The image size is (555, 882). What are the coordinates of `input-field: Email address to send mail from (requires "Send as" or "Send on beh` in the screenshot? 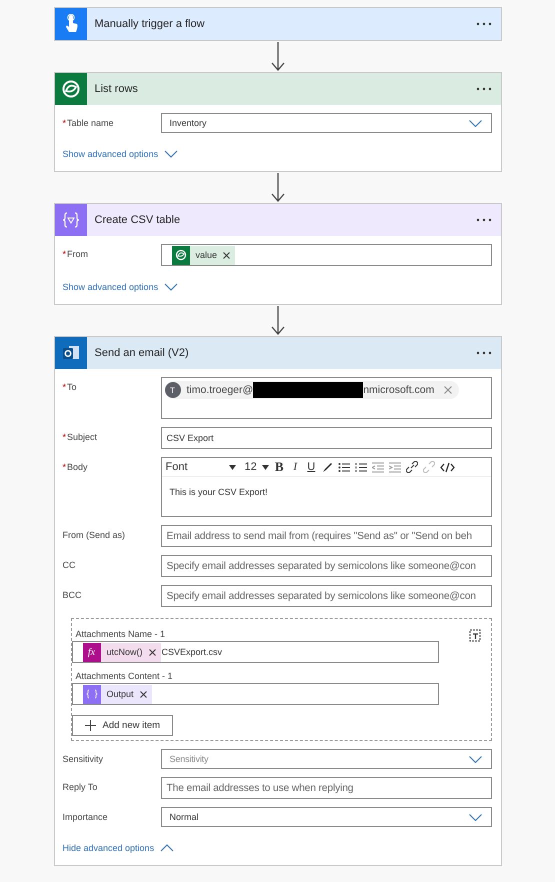 It's located at (326, 536).